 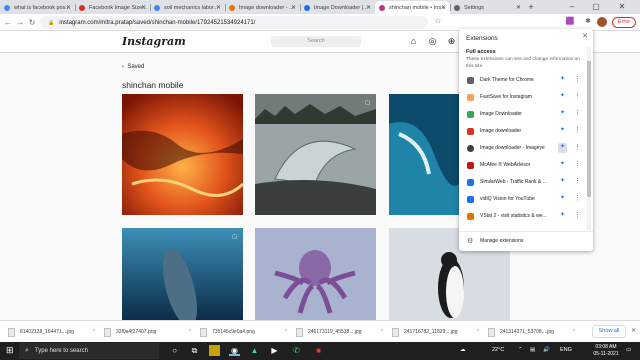 What do you see at coordinates (589, 129) in the screenshot?
I see `scrollbar-thumb` at bounding box center [589, 129].